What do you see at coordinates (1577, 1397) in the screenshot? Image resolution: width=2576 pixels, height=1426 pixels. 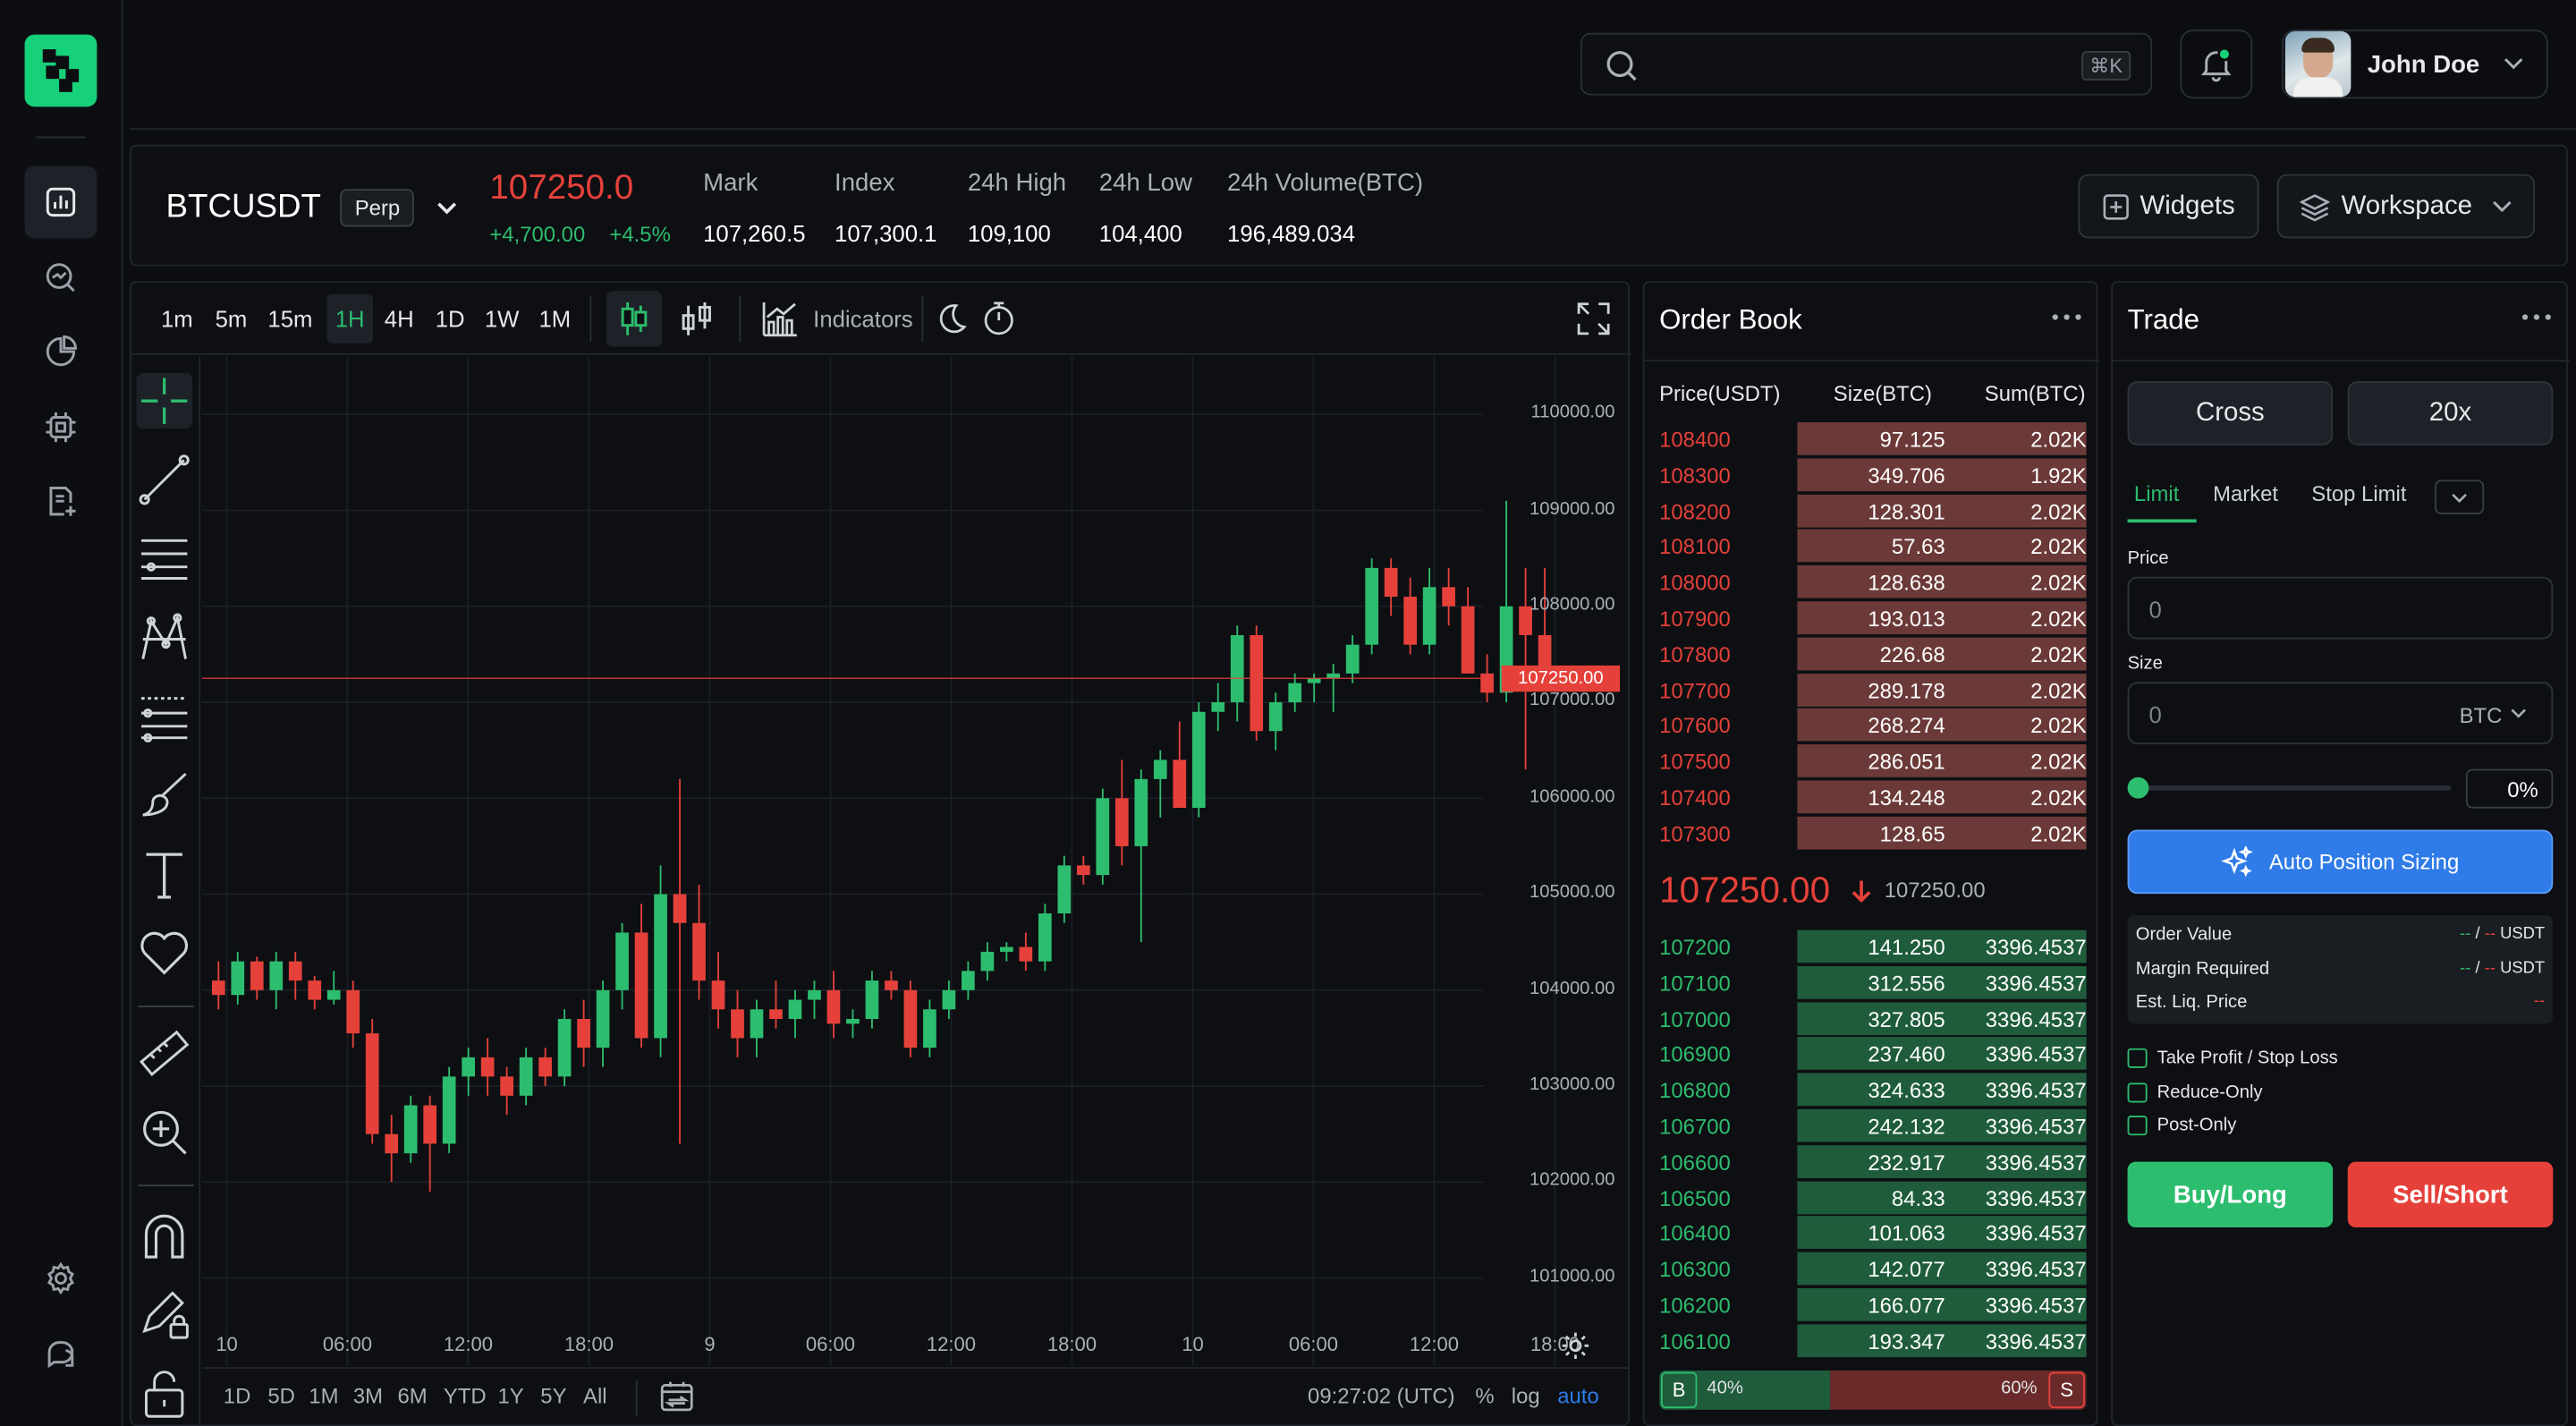 I see `auto-toggle: auto` at bounding box center [1577, 1397].